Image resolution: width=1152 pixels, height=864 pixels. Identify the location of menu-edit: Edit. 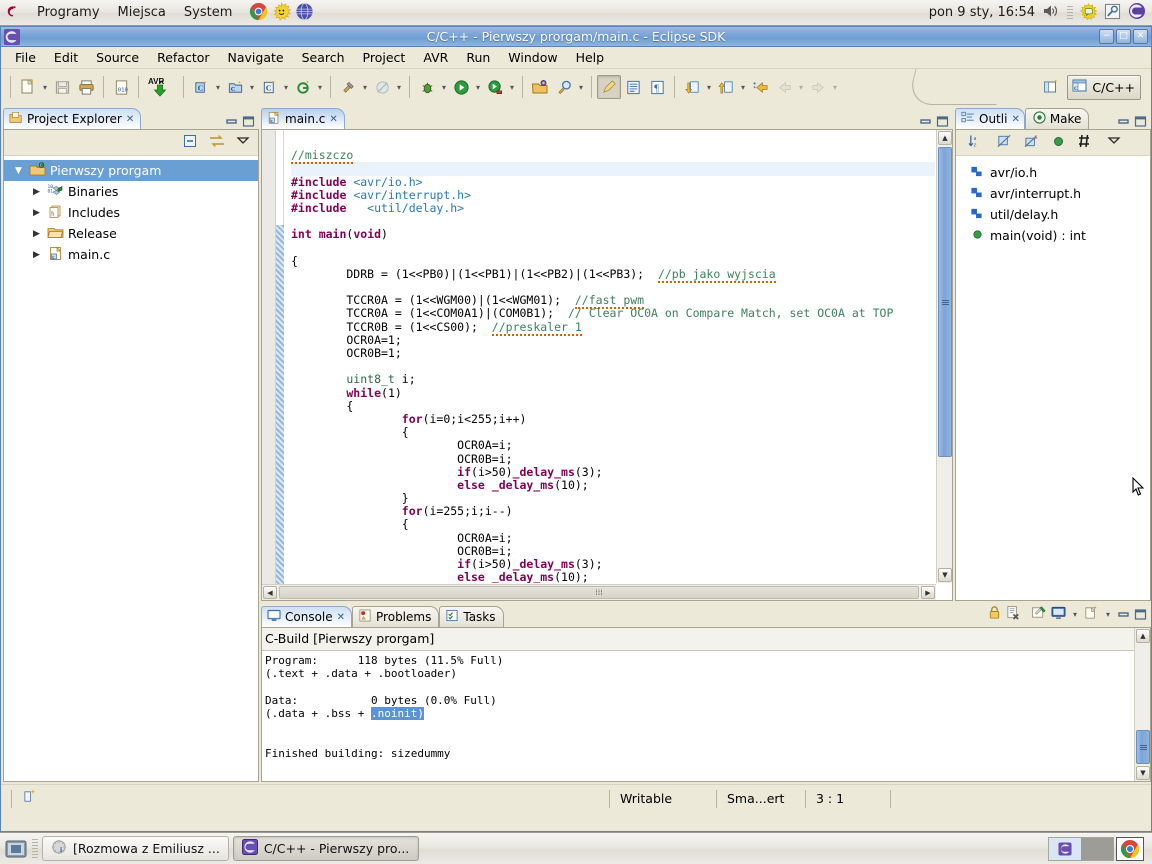
(66, 57).